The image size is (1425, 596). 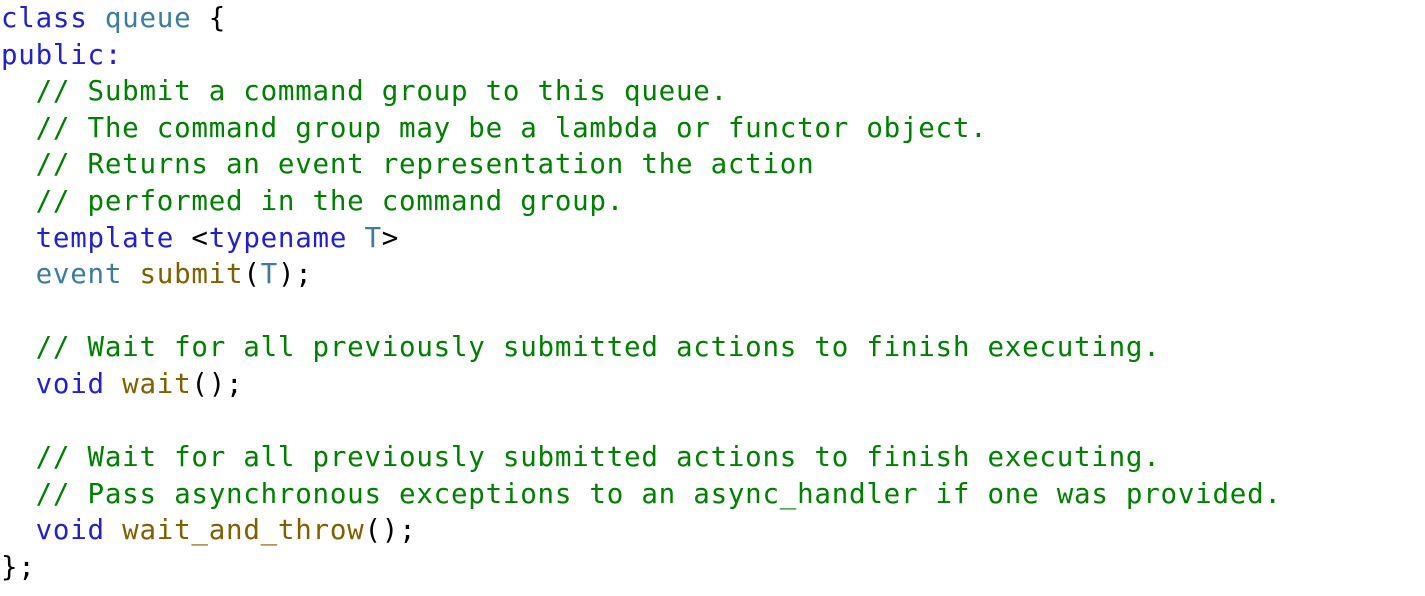 What do you see at coordinates (44, 18) in the screenshot?
I see `code-token-keyword: class` at bounding box center [44, 18].